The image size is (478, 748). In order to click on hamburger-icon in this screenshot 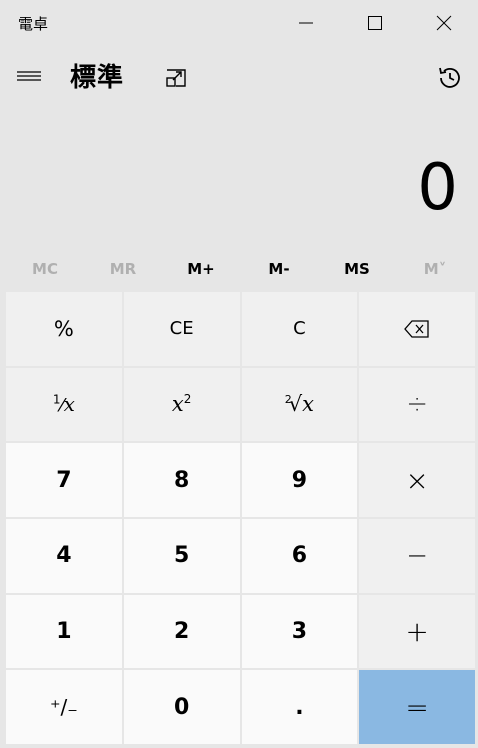, I will do `click(29, 76)`.